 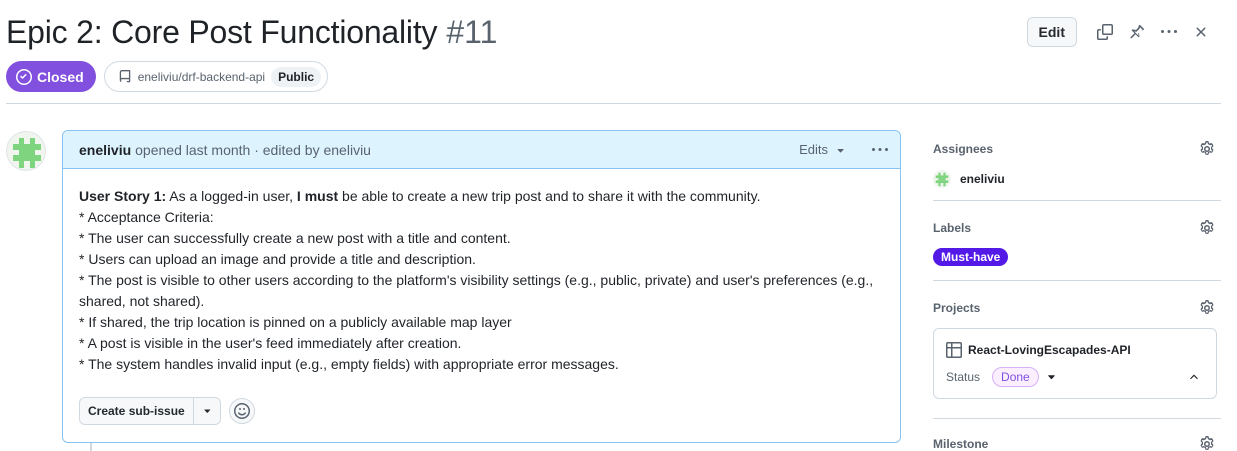 What do you see at coordinates (1051, 32) in the screenshot?
I see `edit-title-button: Edit` at bounding box center [1051, 32].